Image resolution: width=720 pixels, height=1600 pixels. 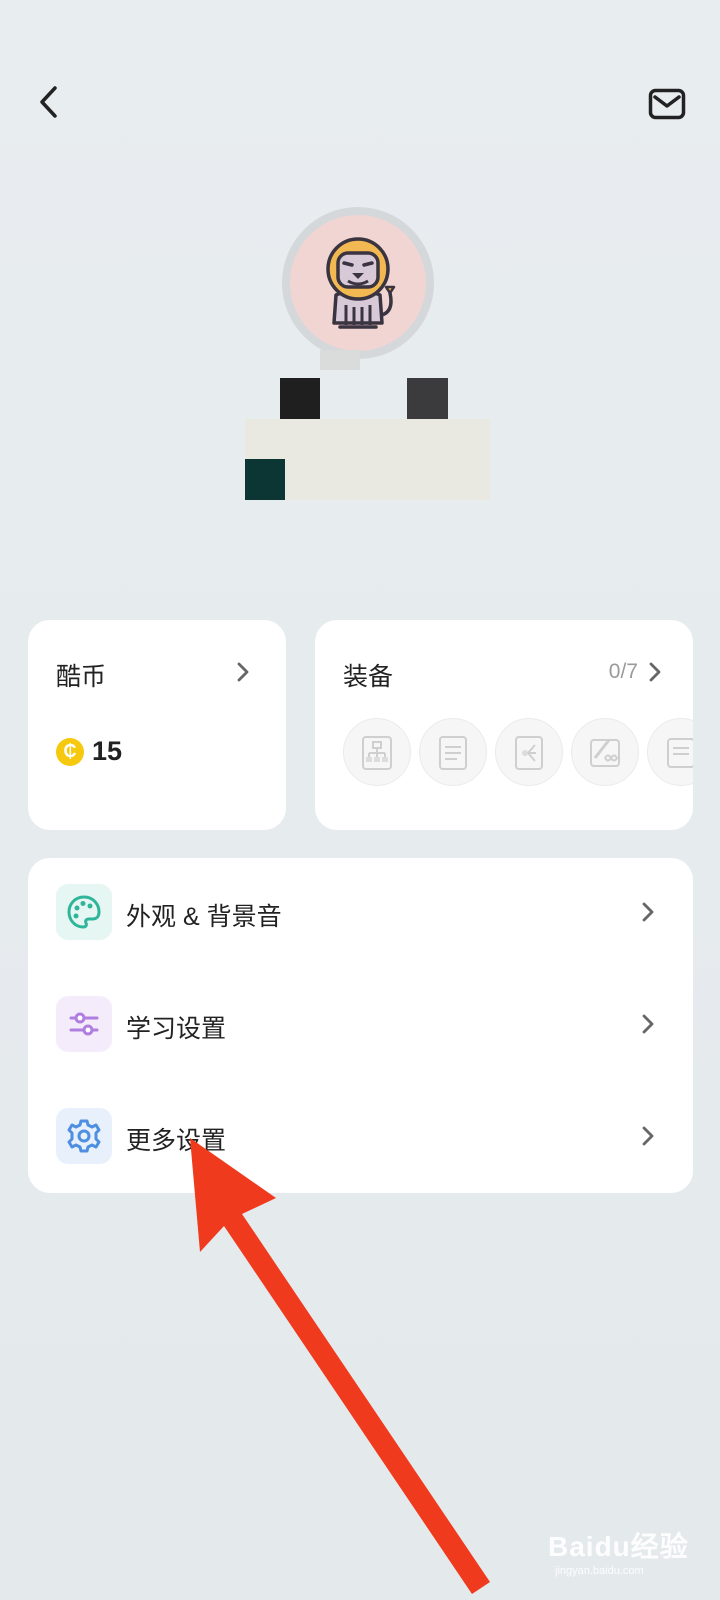 I want to click on annotation-arrow, so click(x=340, y=1366).